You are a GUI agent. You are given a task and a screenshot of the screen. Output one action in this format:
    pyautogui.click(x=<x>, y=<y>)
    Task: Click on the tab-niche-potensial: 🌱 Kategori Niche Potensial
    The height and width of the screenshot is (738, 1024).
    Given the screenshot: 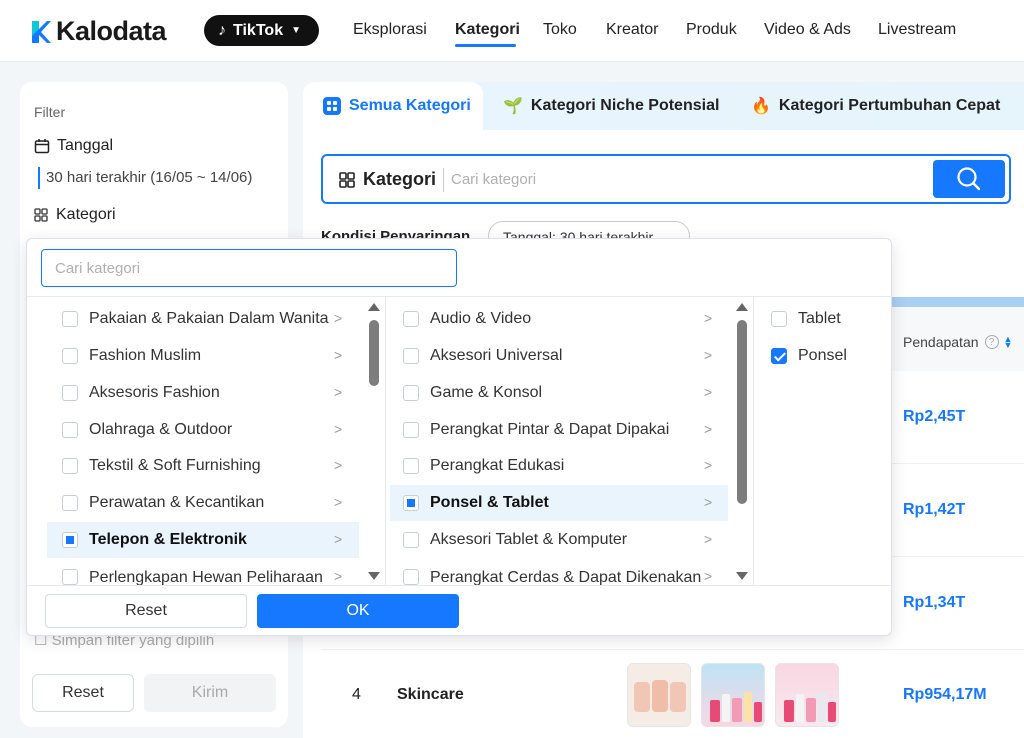 What is the action you would take?
    pyautogui.click(x=611, y=106)
    